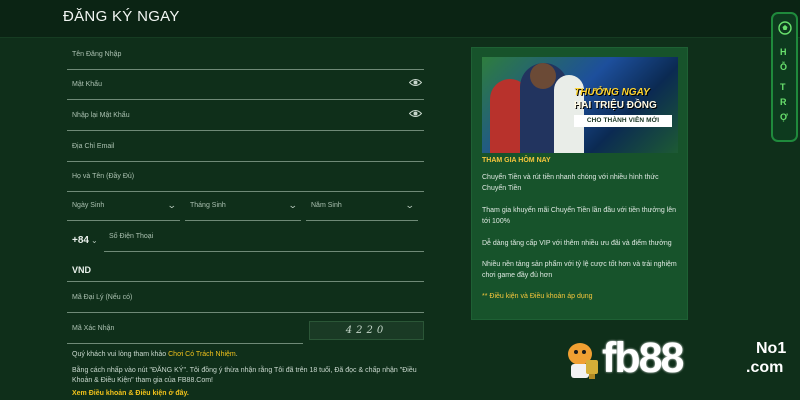  I want to click on agent-code-placeholder: Mã Đại Lý (Nếu có), so click(102, 297).